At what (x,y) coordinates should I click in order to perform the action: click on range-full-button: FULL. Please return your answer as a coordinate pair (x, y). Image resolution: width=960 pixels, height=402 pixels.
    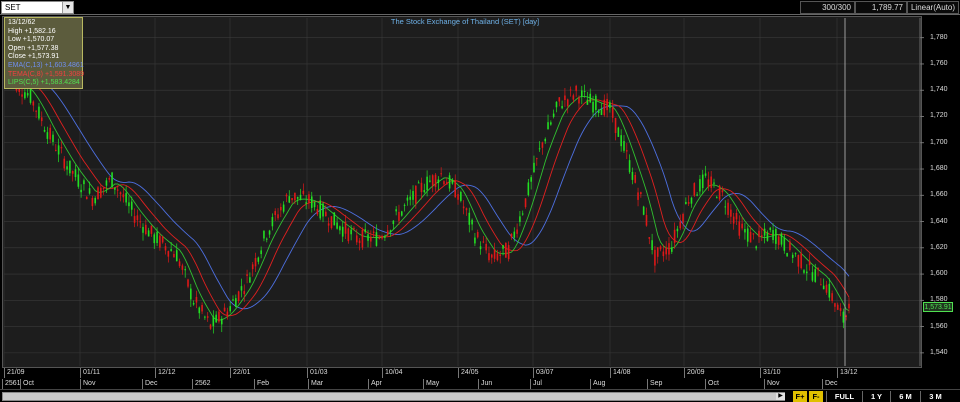
    Looking at the image, I should click on (844, 396).